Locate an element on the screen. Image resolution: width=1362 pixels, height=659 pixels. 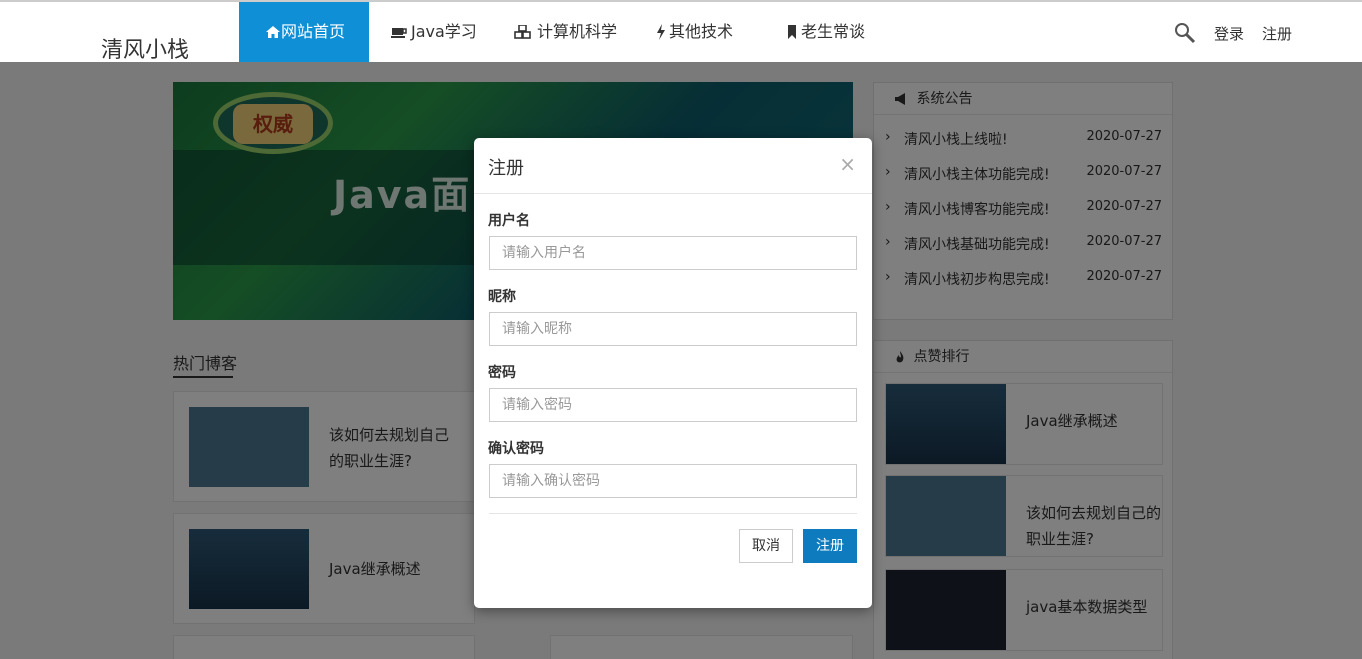
close-icon: × is located at coordinates (847, 164).